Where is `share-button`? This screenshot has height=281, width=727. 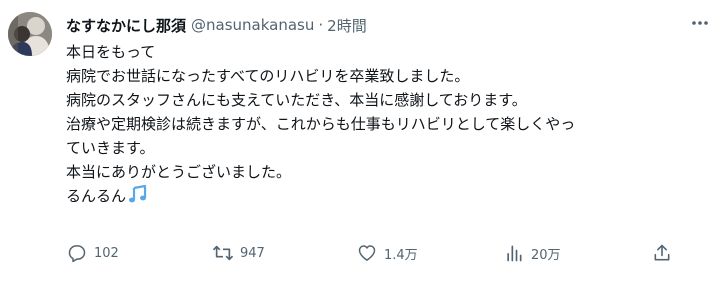
share-button is located at coordinates (662, 253).